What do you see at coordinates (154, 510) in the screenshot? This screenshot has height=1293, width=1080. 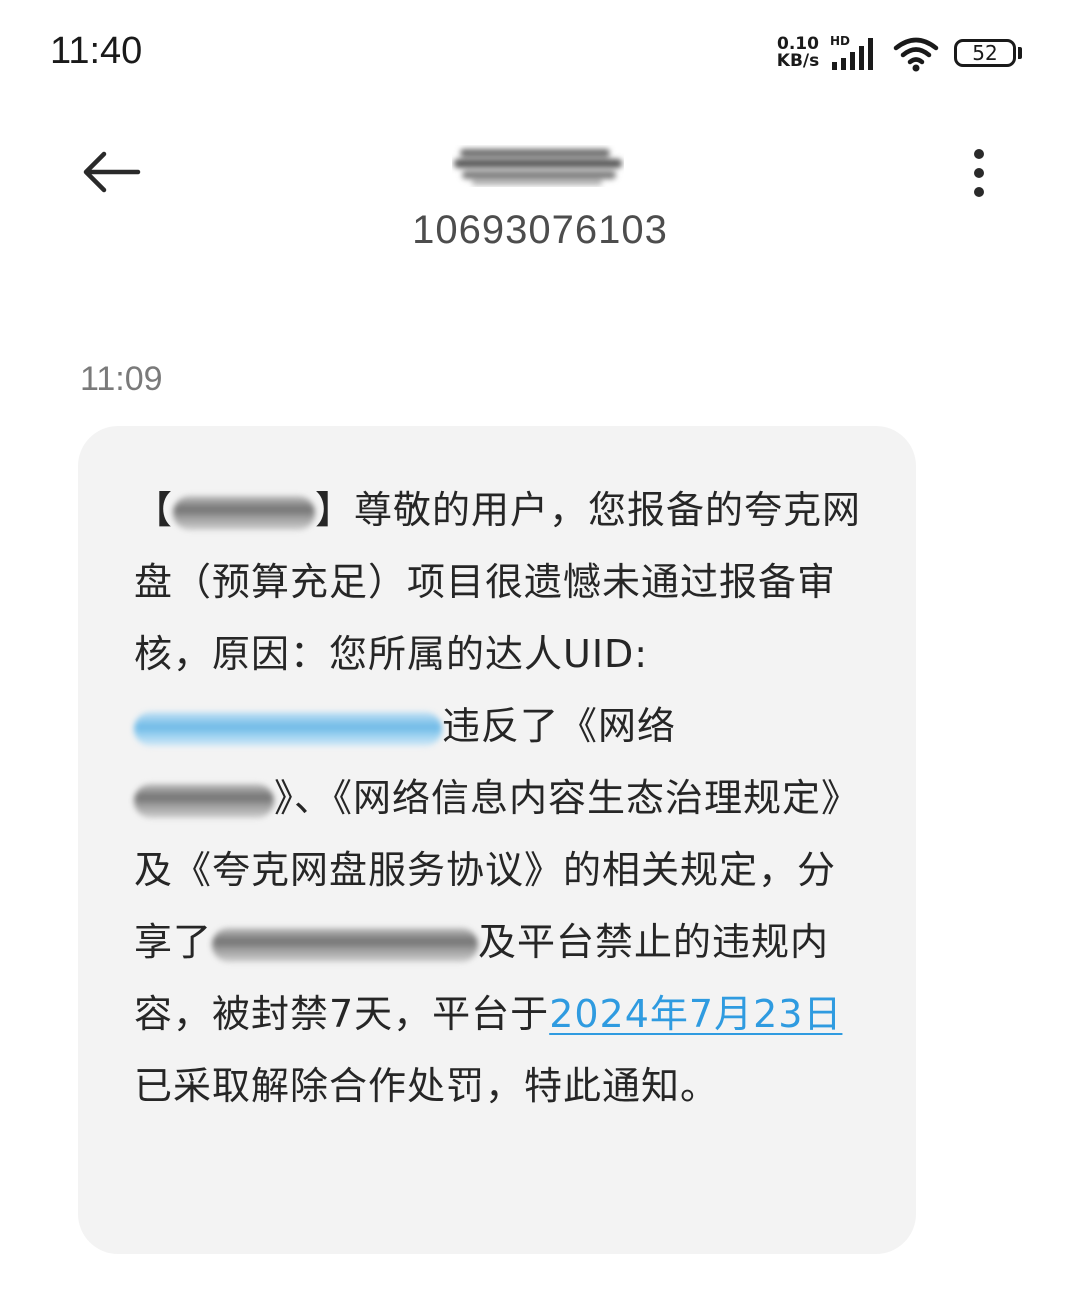 I see `sender-open-bracket: 【` at bounding box center [154, 510].